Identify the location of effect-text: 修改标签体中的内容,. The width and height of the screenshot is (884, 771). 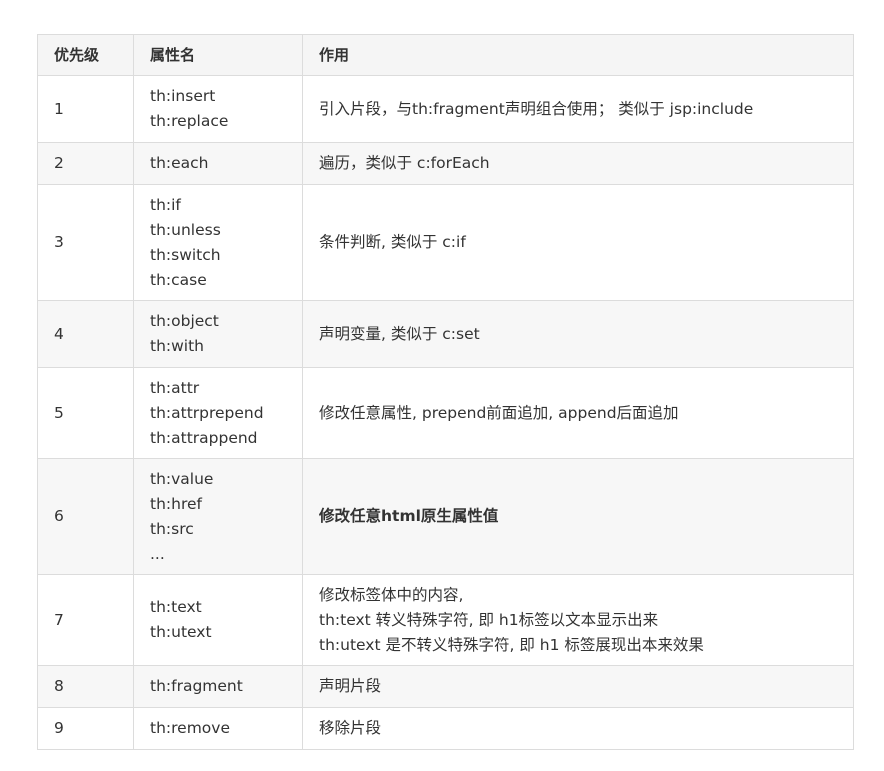
(391, 594).